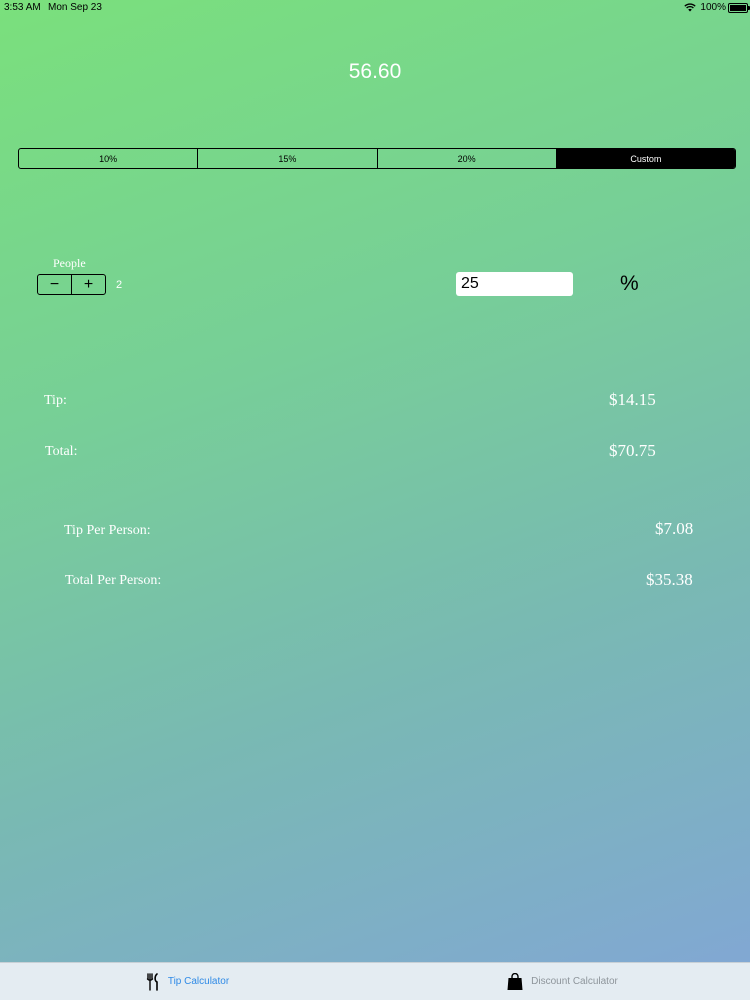  I want to click on increment-people-button: +, so click(88, 284).